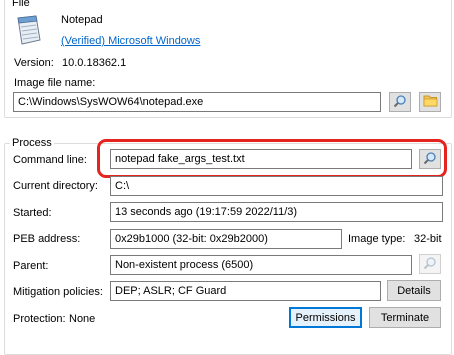  Describe the element at coordinates (82, 319) in the screenshot. I see `protection-value: None` at that location.